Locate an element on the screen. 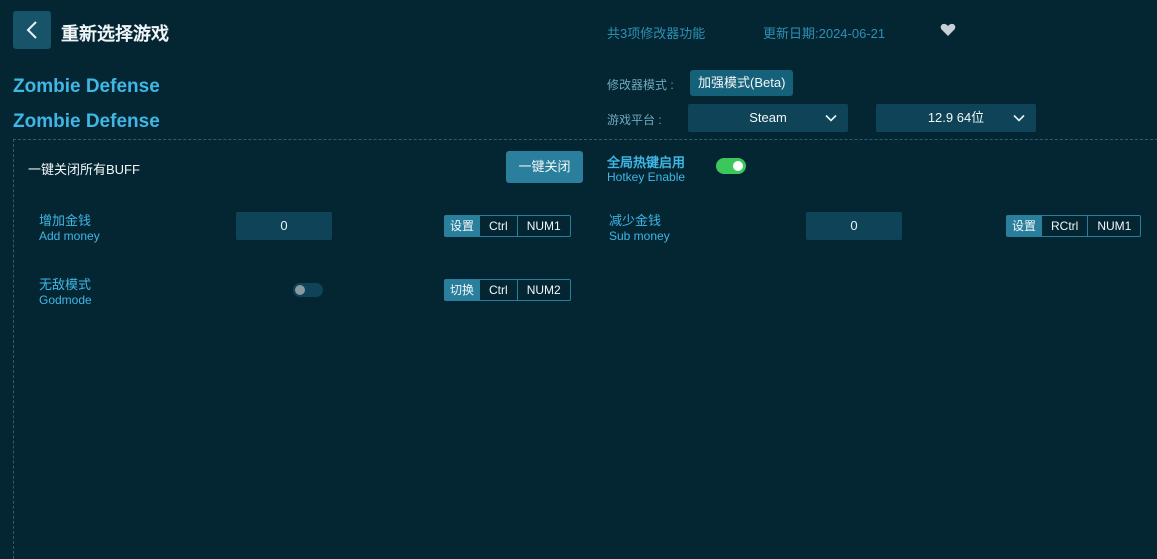 Image resolution: width=1157 pixels, height=559 pixels. buff-label: 一键关闭所有BUFF is located at coordinates (84, 169).